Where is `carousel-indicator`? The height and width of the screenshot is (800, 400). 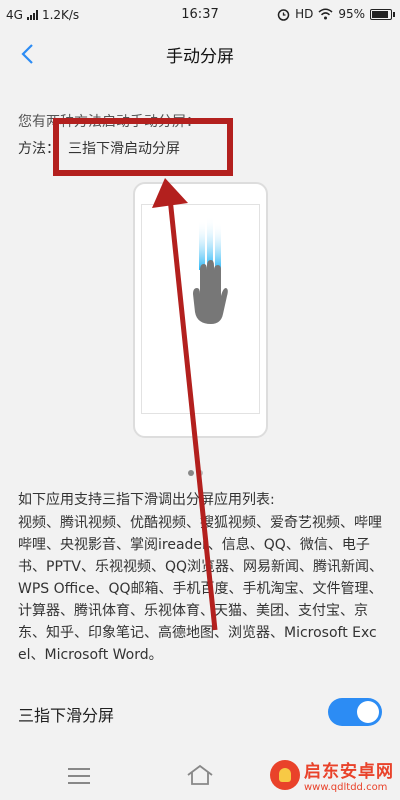 carousel-indicator is located at coordinates (195, 473).